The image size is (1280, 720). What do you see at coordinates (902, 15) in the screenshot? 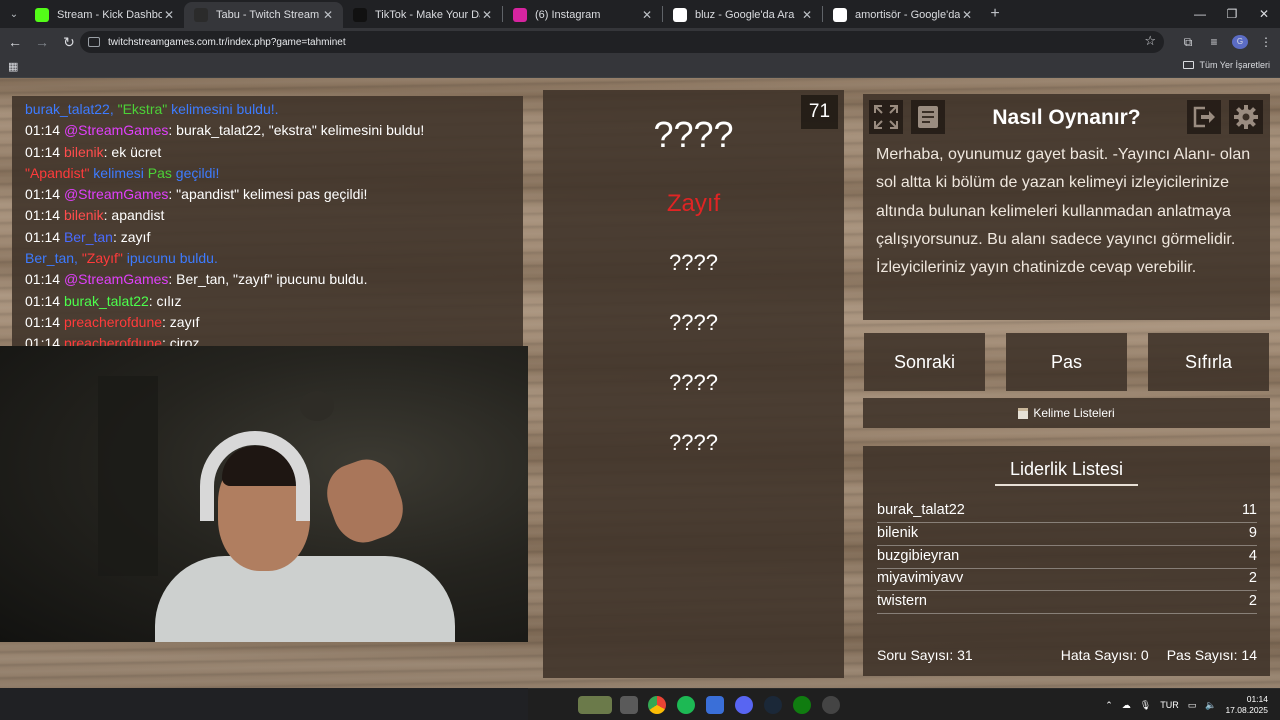
I see `browser-tab: amortisör - Google'da Ara✕` at bounding box center [902, 15].